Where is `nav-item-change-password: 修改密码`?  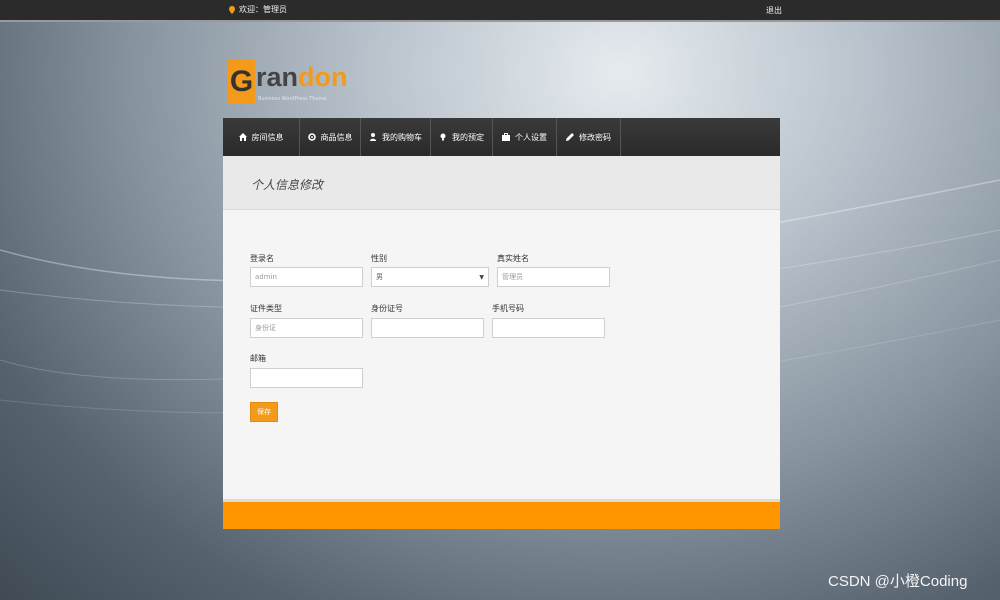
nav-item-change-password: 修改密码 is located at coordinates (589, 137).